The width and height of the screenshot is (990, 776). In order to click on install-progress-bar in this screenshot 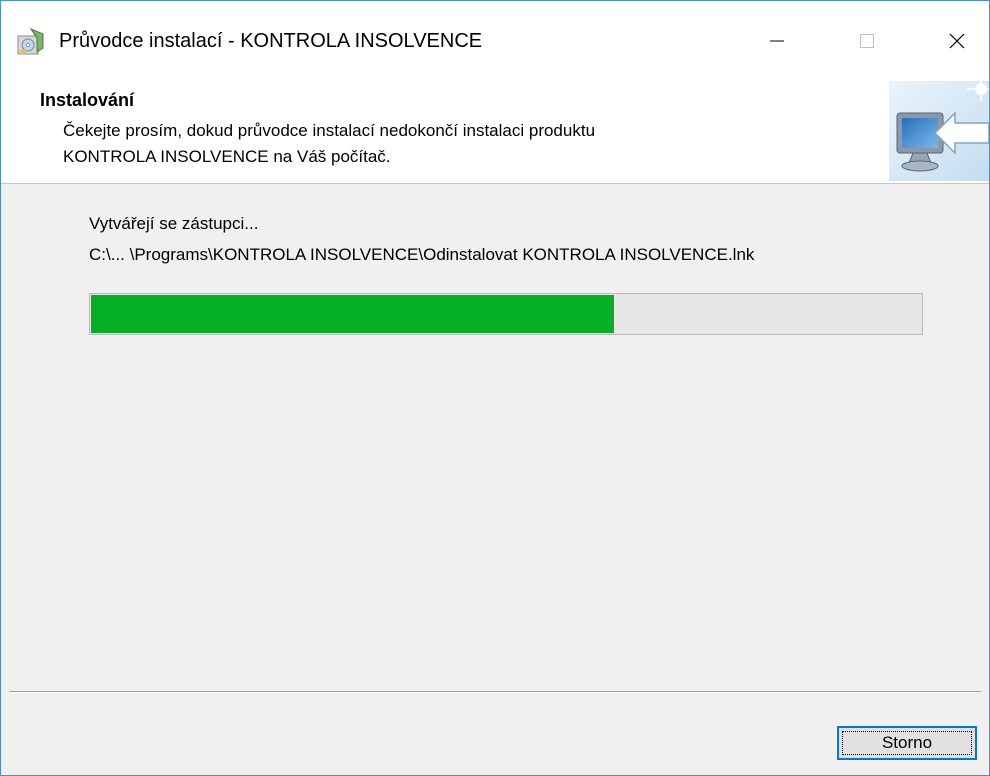, I will do `click(506, 314)`.